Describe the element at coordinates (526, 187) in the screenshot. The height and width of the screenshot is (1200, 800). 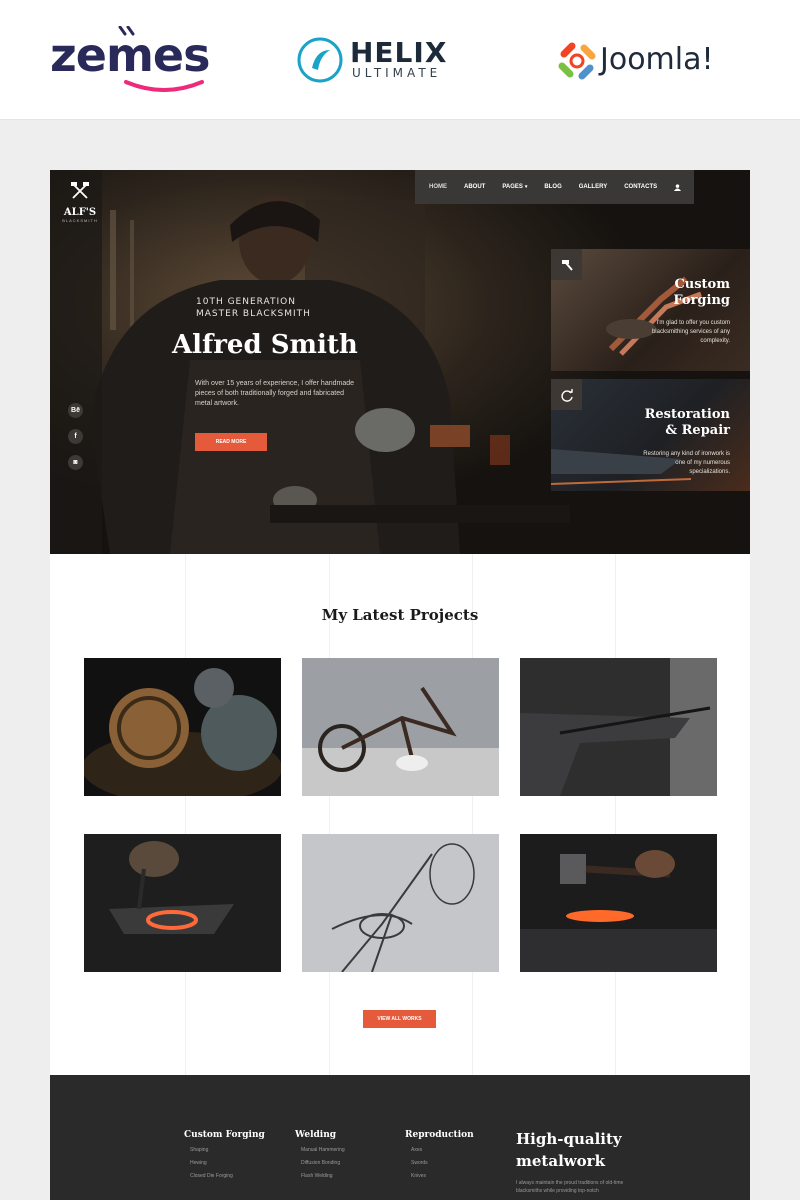
I see `chevron-down-icon: ▾` at that location.